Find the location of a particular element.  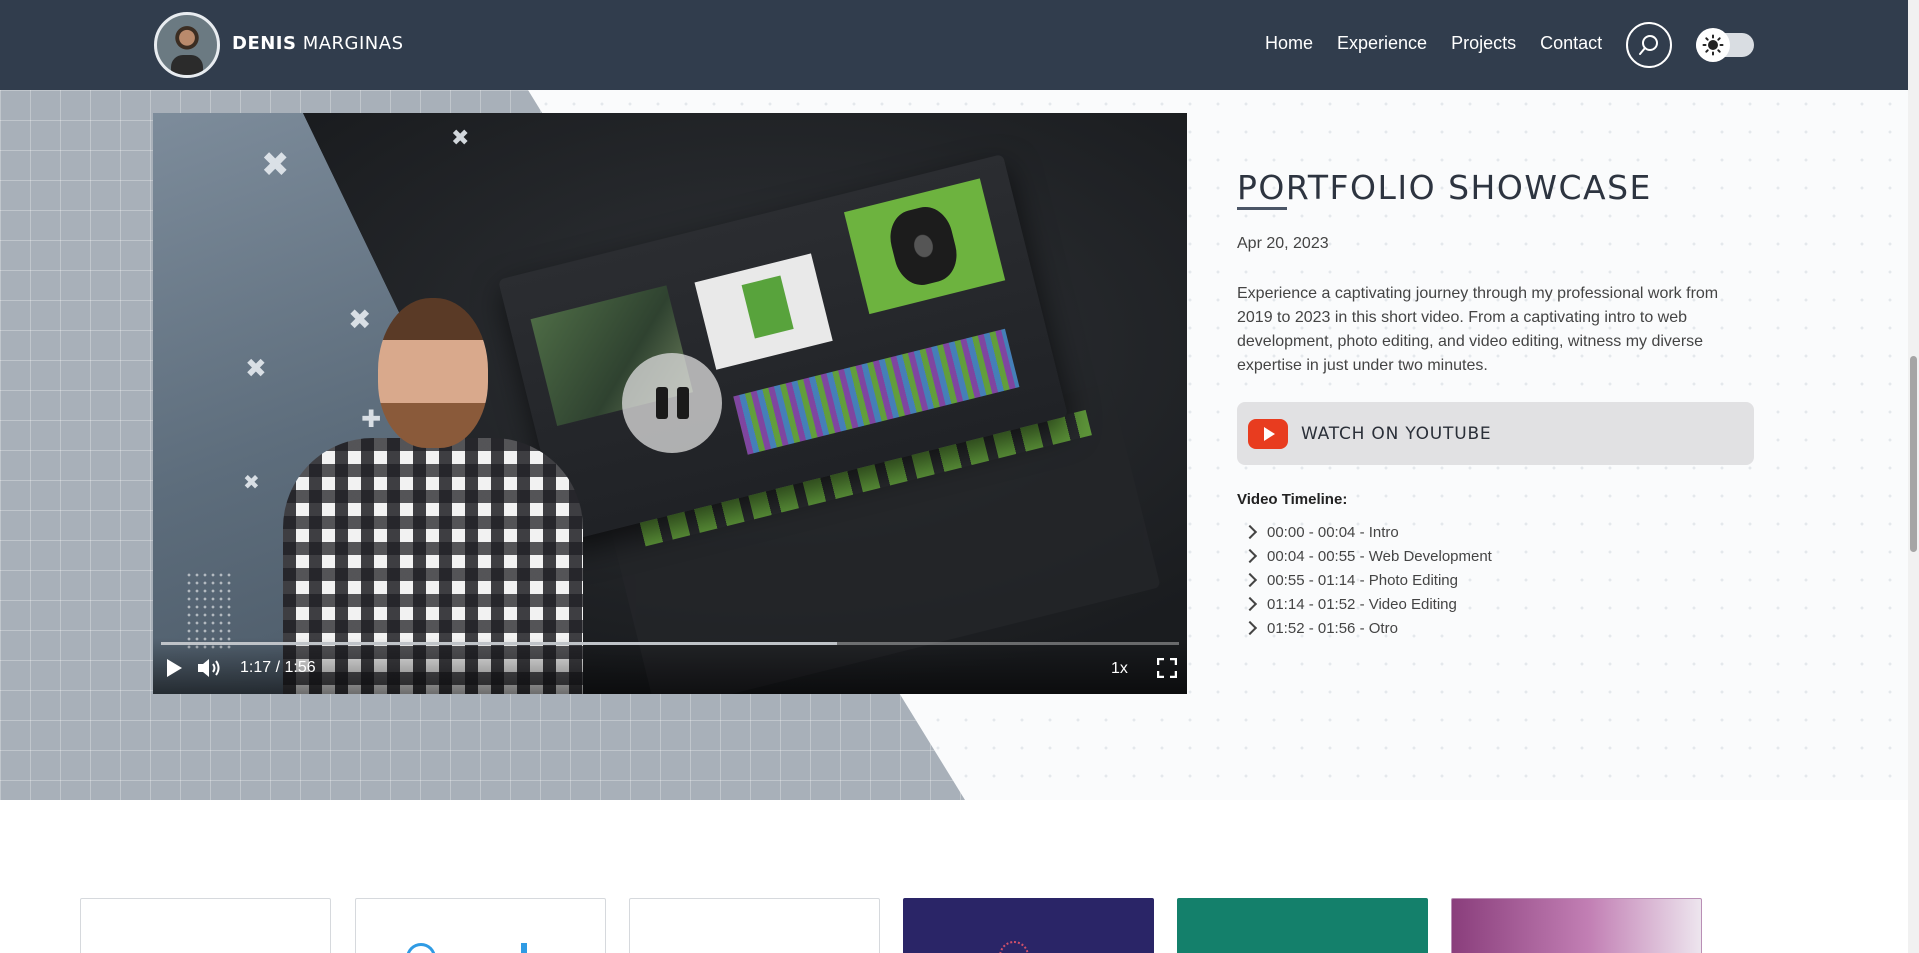

timeline-item: 00:04 - 00:55 - Web Development is located at coordinates (1367, 556).